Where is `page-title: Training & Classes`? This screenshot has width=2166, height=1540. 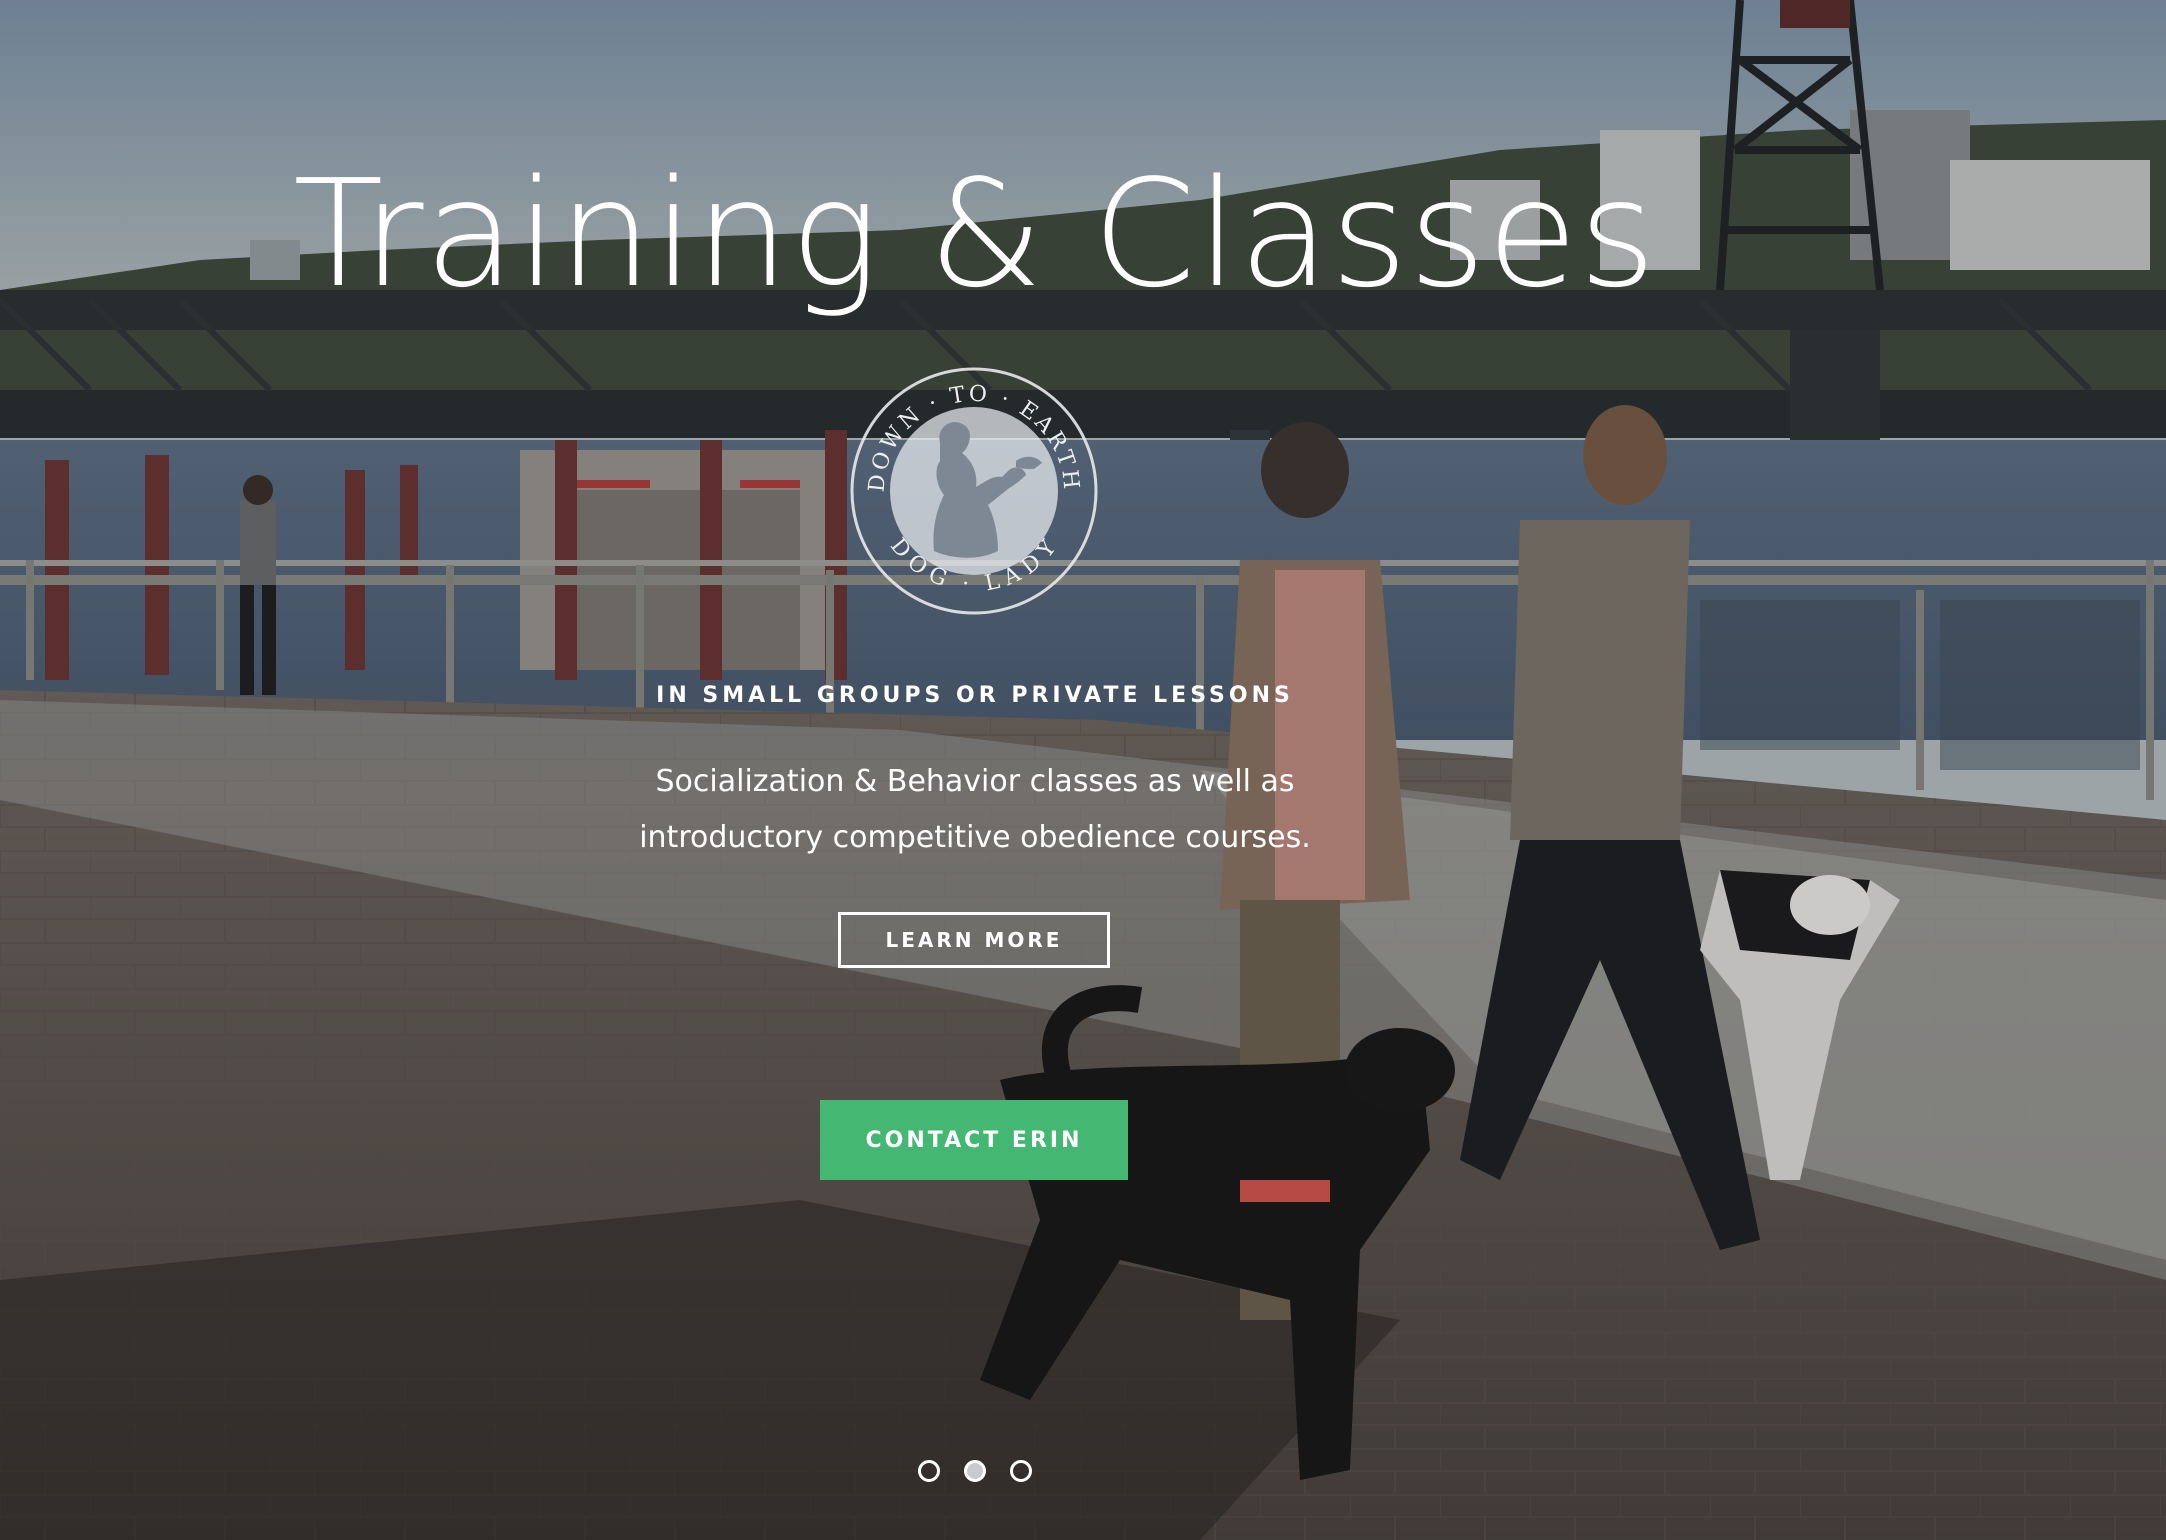
page-title: Training & Classes is located at coordinates (975, 234).